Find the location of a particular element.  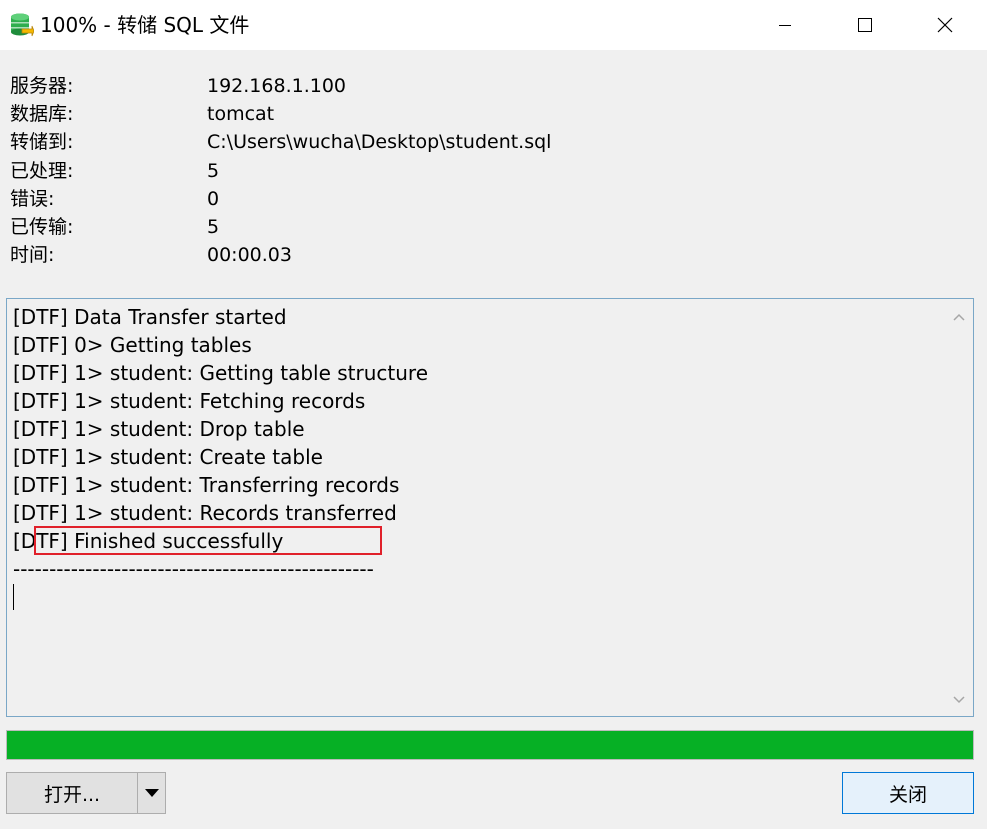

chevron-down-icon is located at coordinates (959, 700).